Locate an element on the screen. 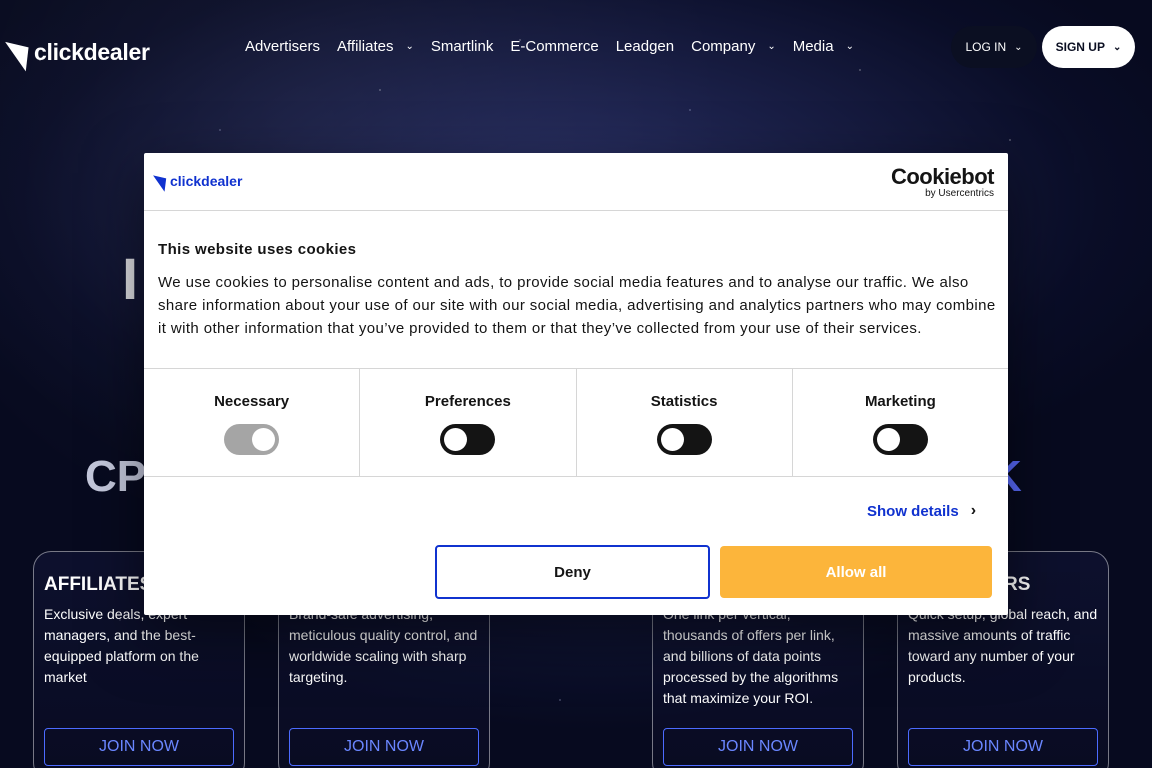  toggle-label: Statistics is located at coordinates (684, 401).